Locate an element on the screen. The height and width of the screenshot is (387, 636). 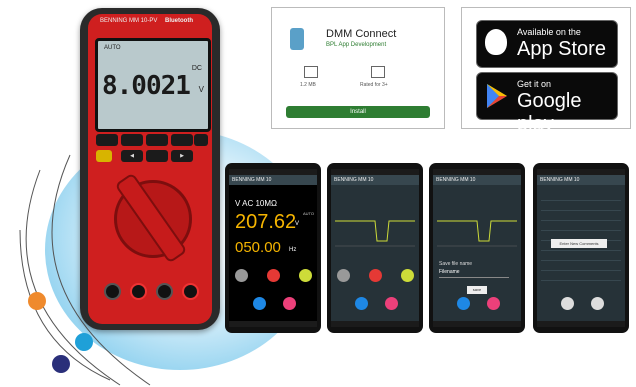
orange-dot is located at coordinates (37, 301).